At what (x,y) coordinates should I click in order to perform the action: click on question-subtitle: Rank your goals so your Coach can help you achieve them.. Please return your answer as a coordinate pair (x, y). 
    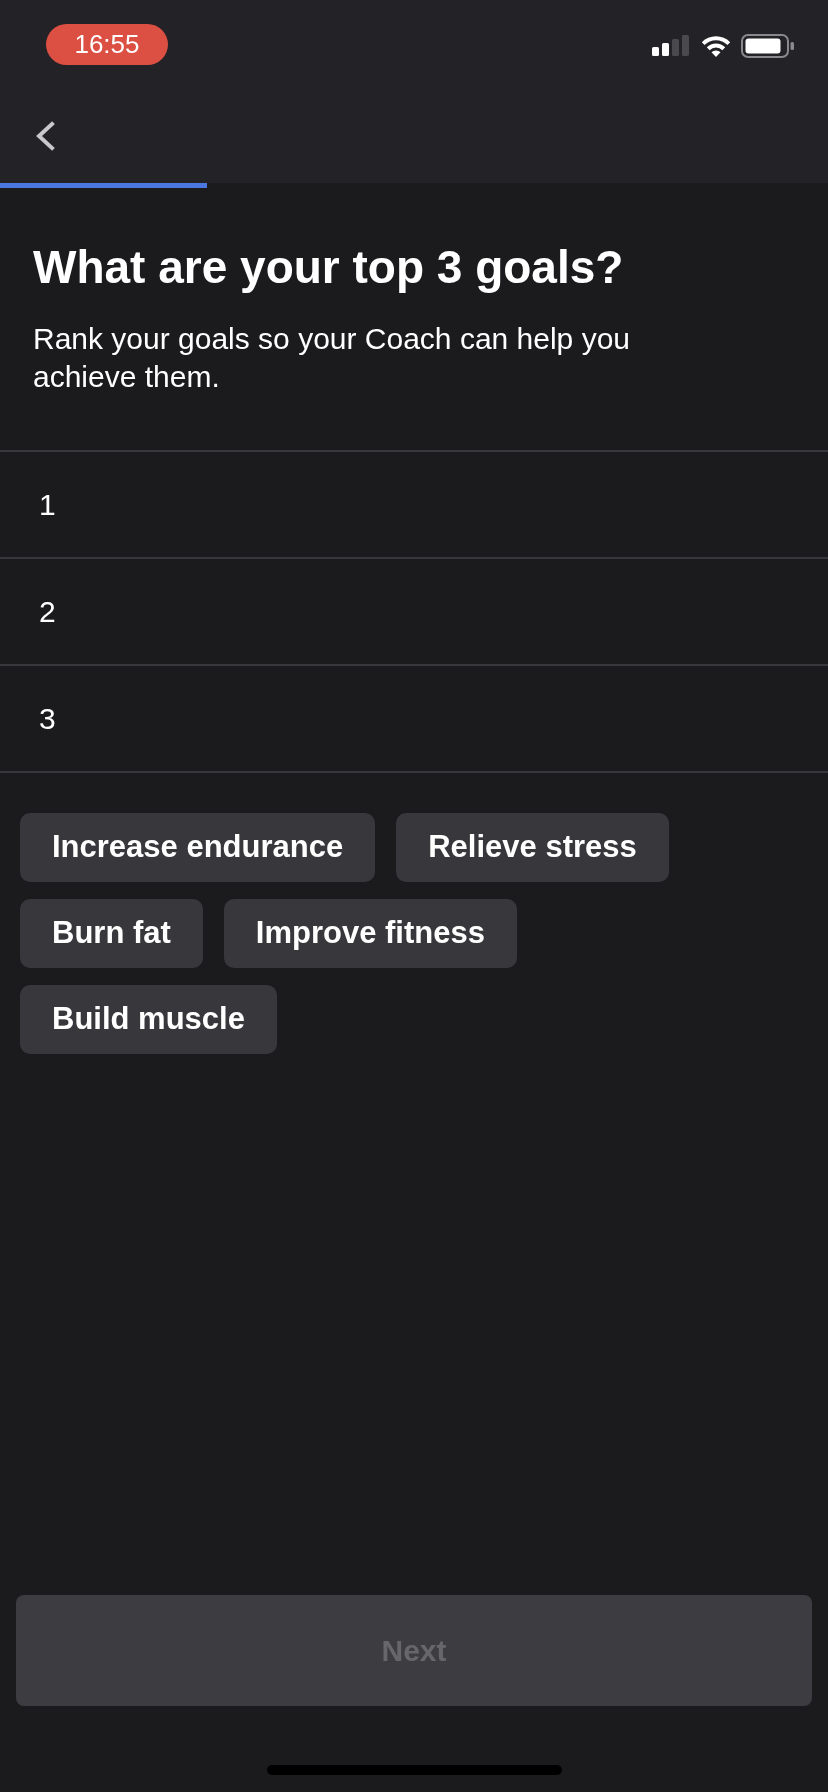
    Looking at the image, I should click on (332, 358).